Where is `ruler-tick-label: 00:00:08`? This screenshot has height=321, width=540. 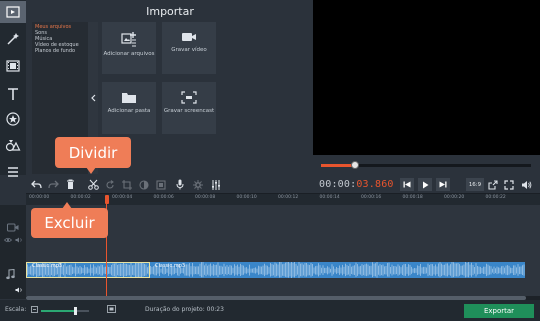 ruler-tick-label: 00:00:08 is located at coordinates (205, 197).